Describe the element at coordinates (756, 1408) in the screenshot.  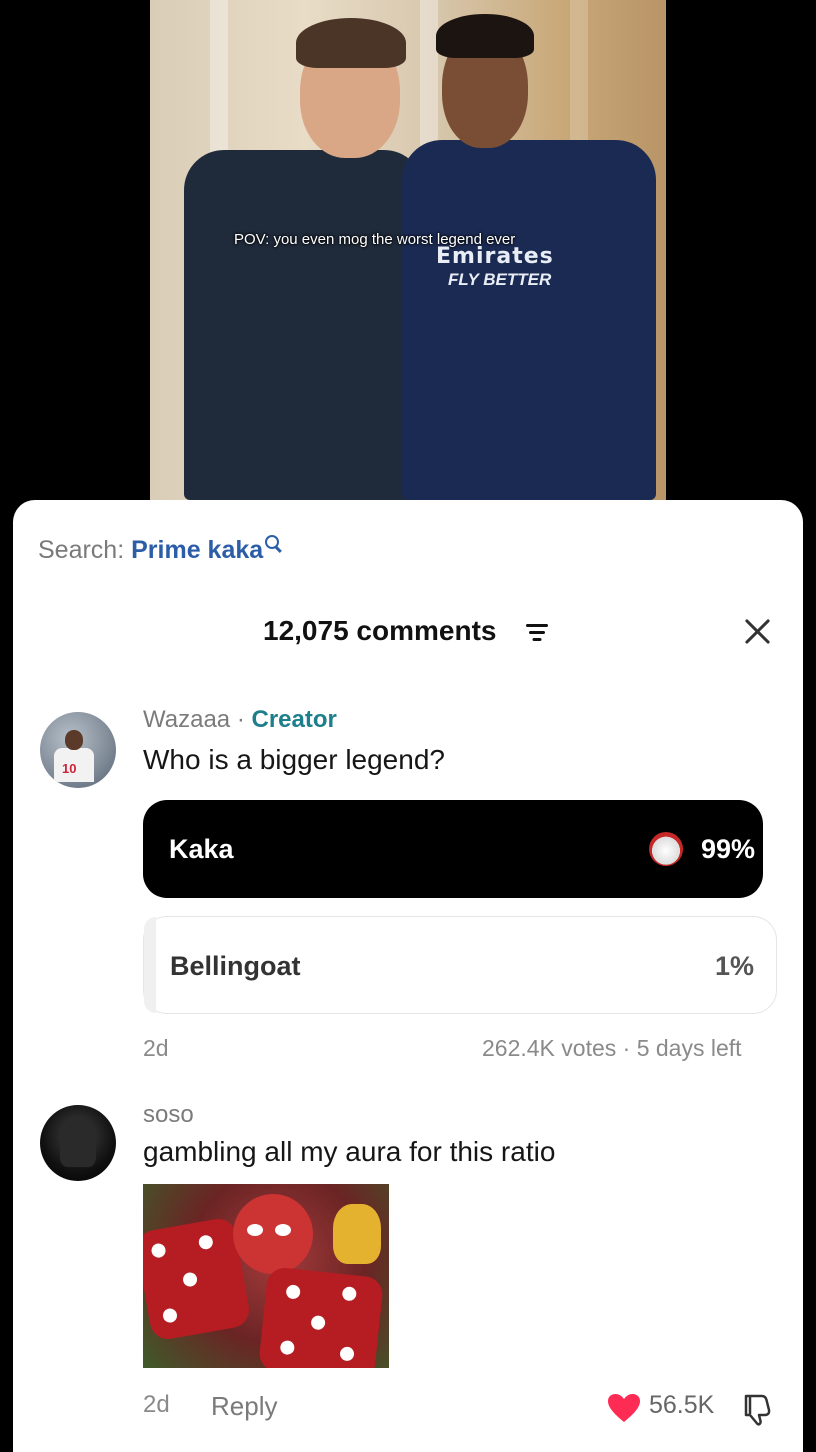
I see `dislike-icon` at that location.